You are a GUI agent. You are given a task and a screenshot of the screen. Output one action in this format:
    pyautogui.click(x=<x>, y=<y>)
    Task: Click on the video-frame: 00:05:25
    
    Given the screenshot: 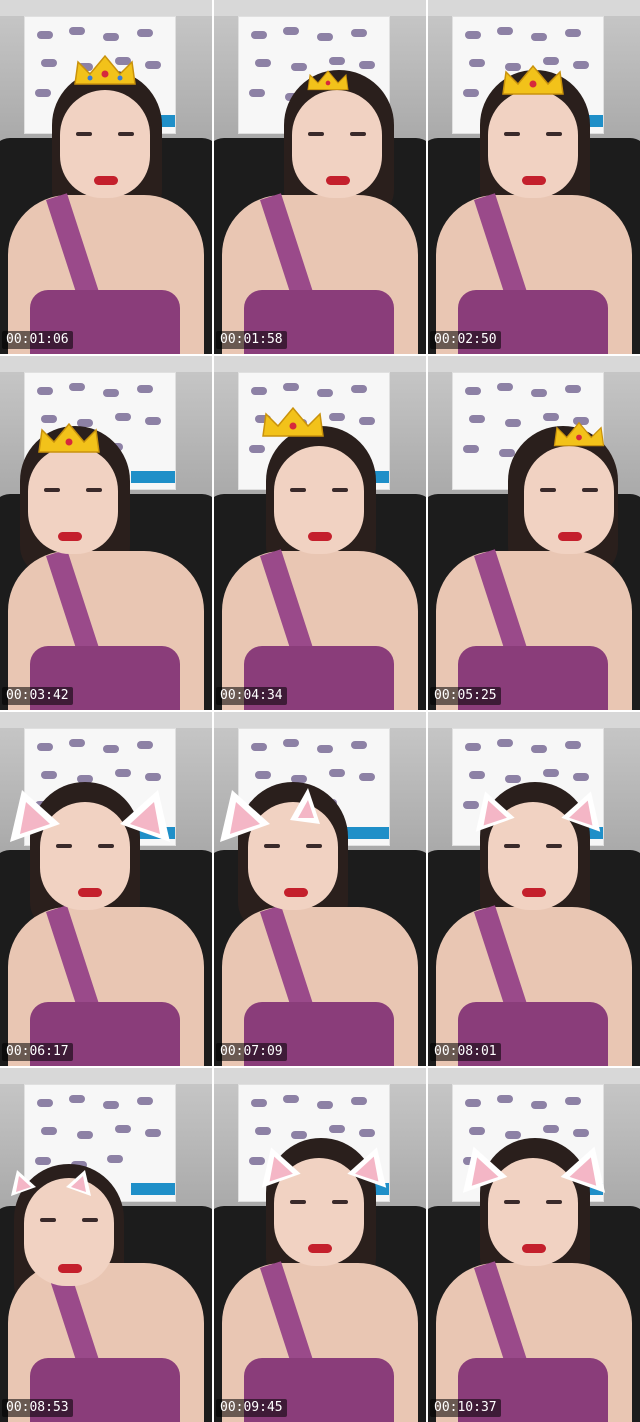 What is the action you would take?
    pyautogui.click(x=534, y=533)
    